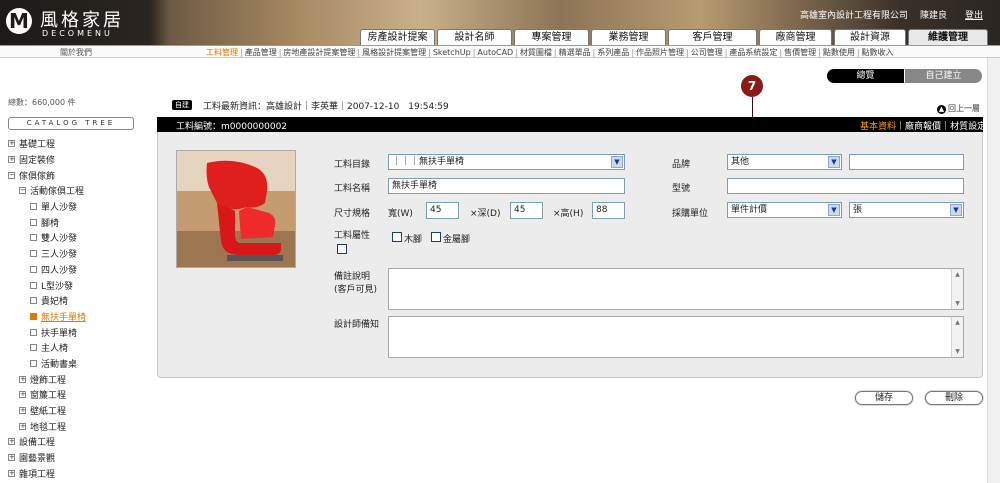 This screenshot has width=1000, height=483. I want to click on tree-item: L型沙發, so click(78, 285).